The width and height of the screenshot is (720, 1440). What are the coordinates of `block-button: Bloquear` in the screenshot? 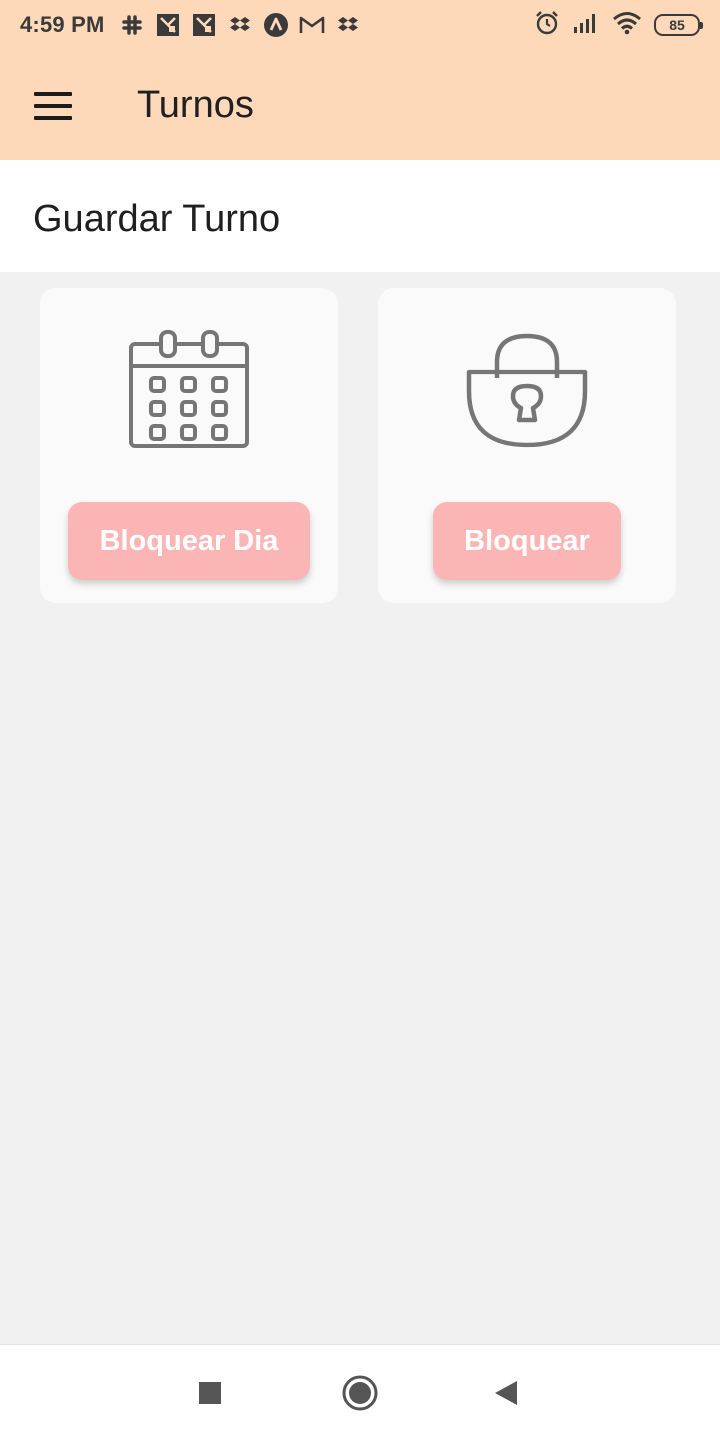 It's located at (527, 541).